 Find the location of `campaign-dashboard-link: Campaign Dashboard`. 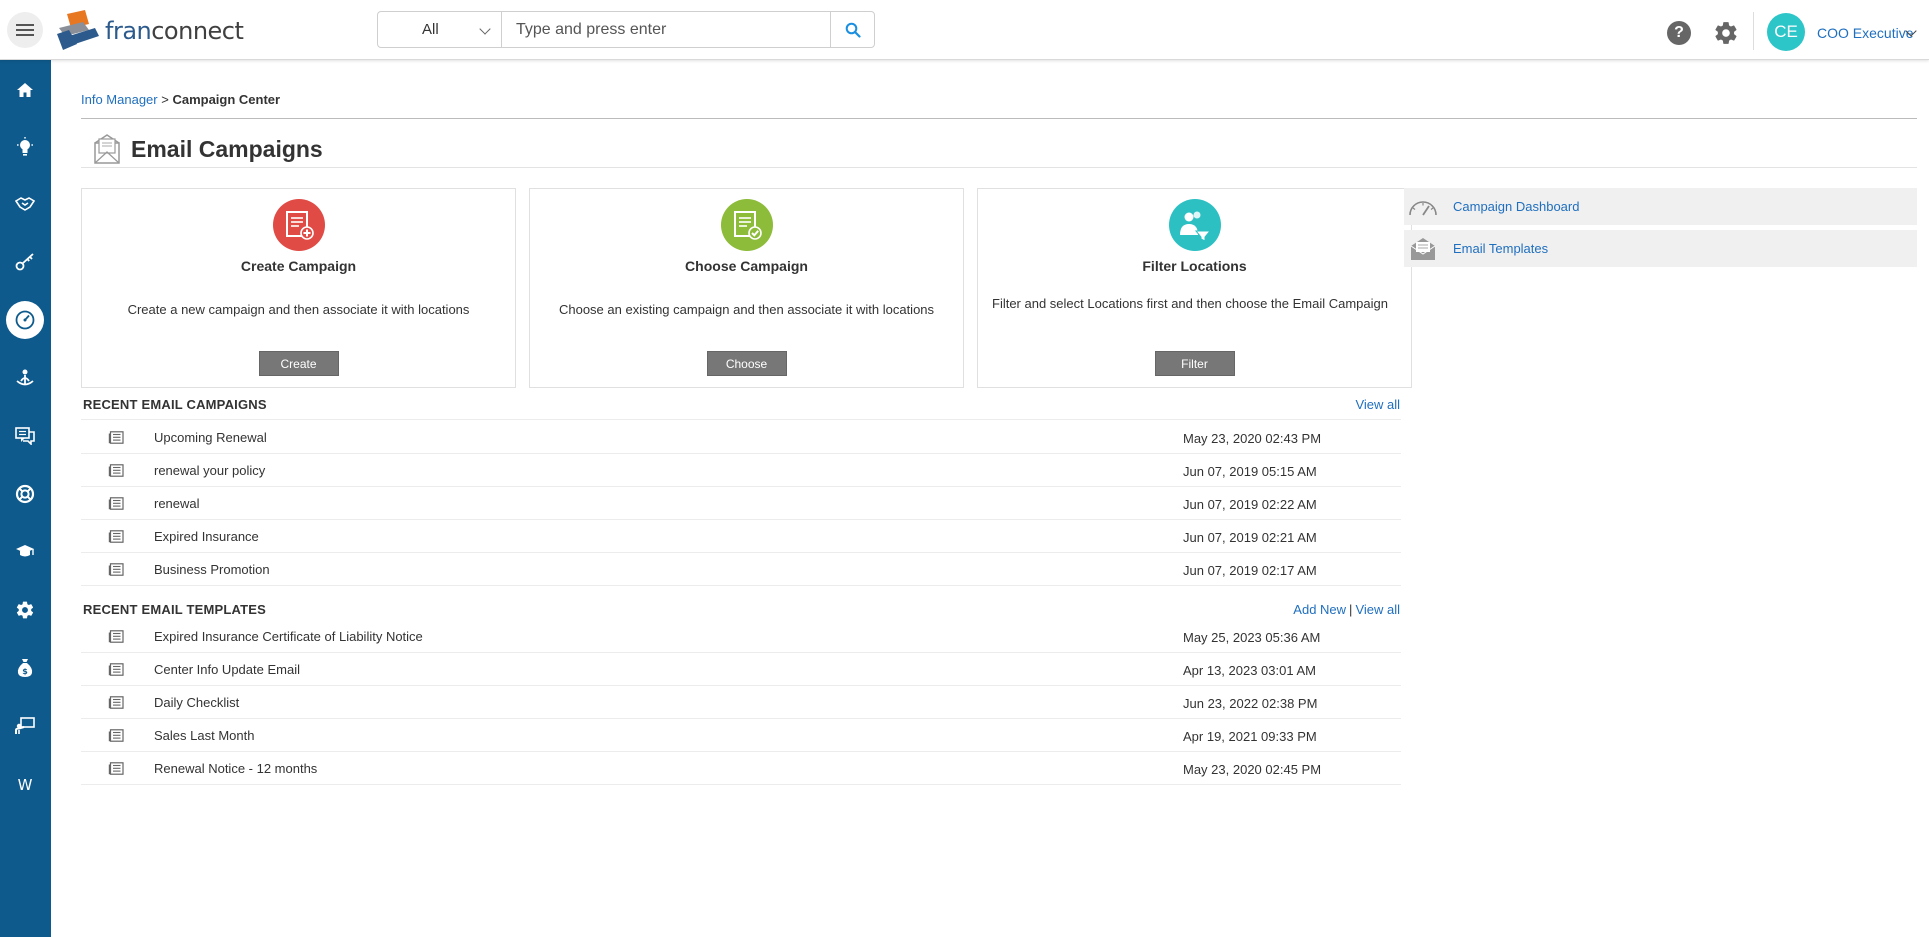

campaign-dashboard-link: Campaign Dashboard is located at coordinates (1660, 206).